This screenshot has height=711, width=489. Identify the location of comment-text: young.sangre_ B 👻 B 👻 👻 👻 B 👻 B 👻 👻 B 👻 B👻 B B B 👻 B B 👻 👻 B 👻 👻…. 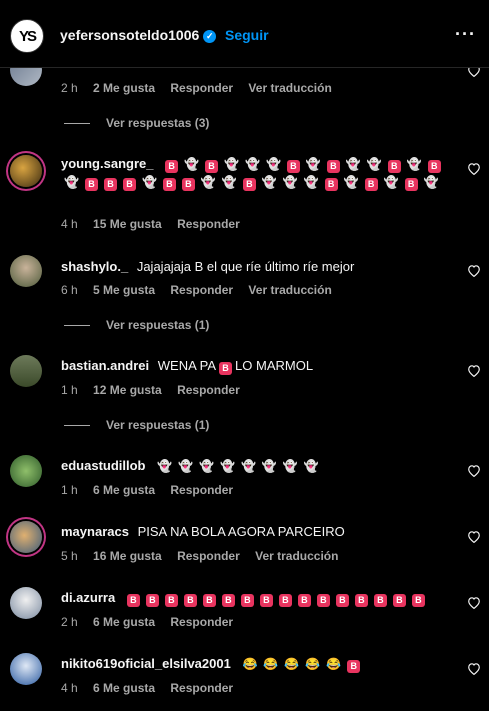
(253, 173).